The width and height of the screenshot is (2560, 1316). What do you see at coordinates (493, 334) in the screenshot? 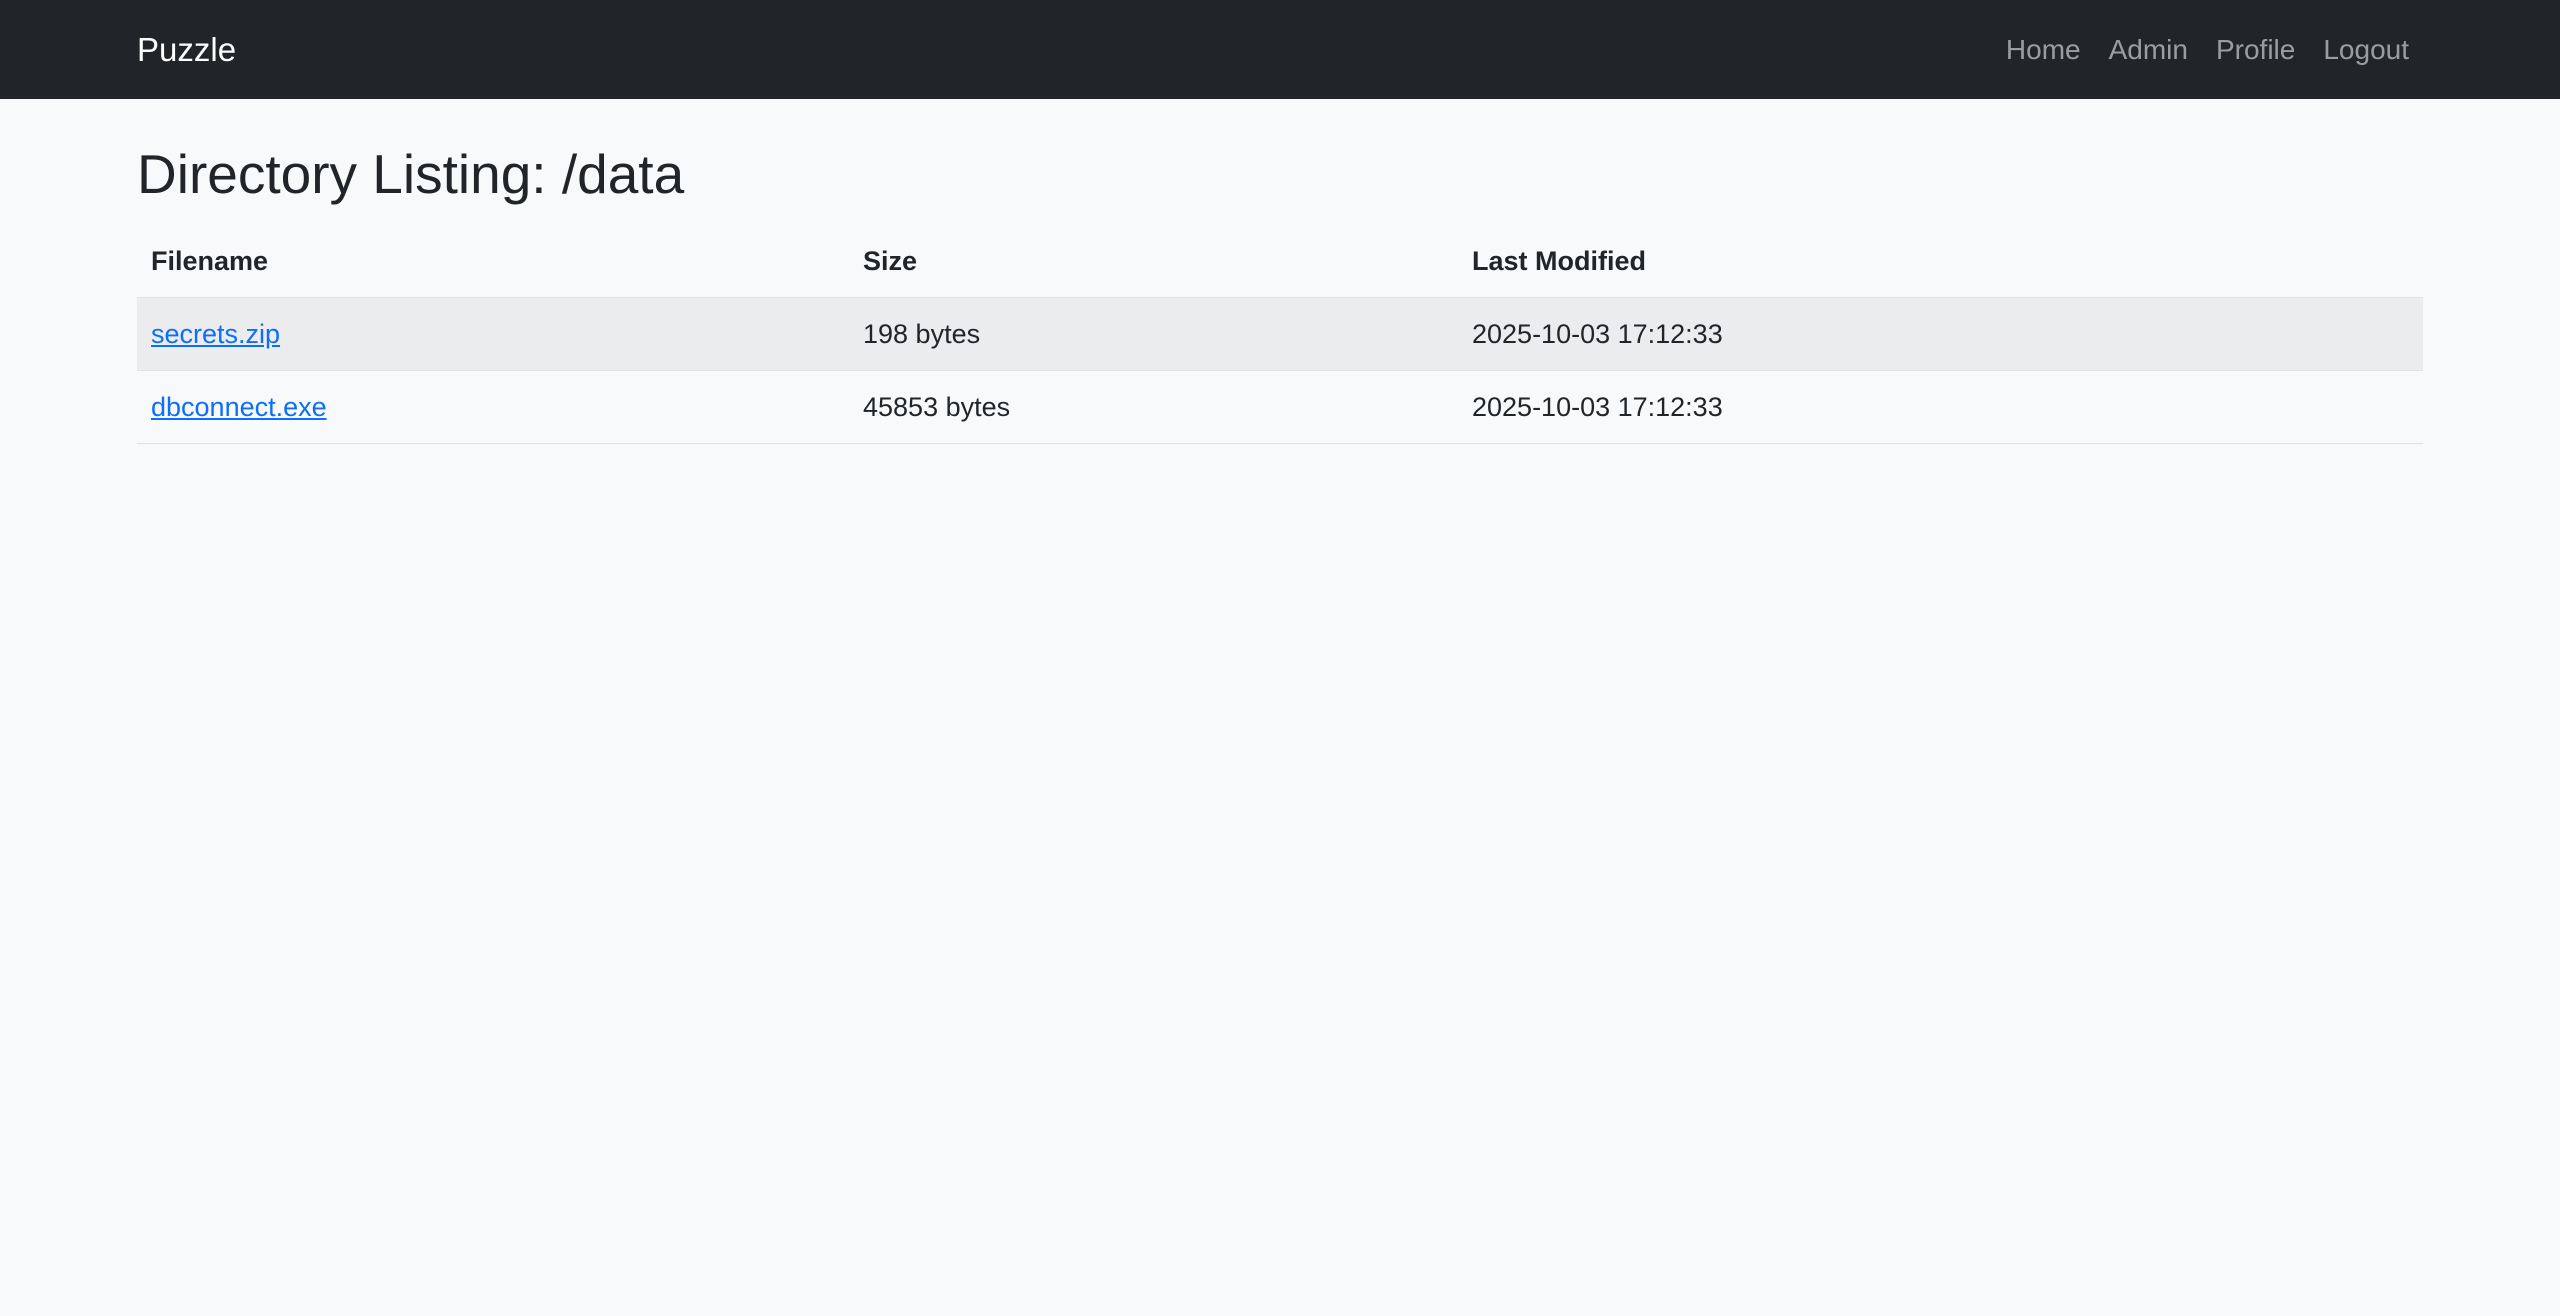
I see `filename-cell: secrets.zip` at bounding box center [493, 334].